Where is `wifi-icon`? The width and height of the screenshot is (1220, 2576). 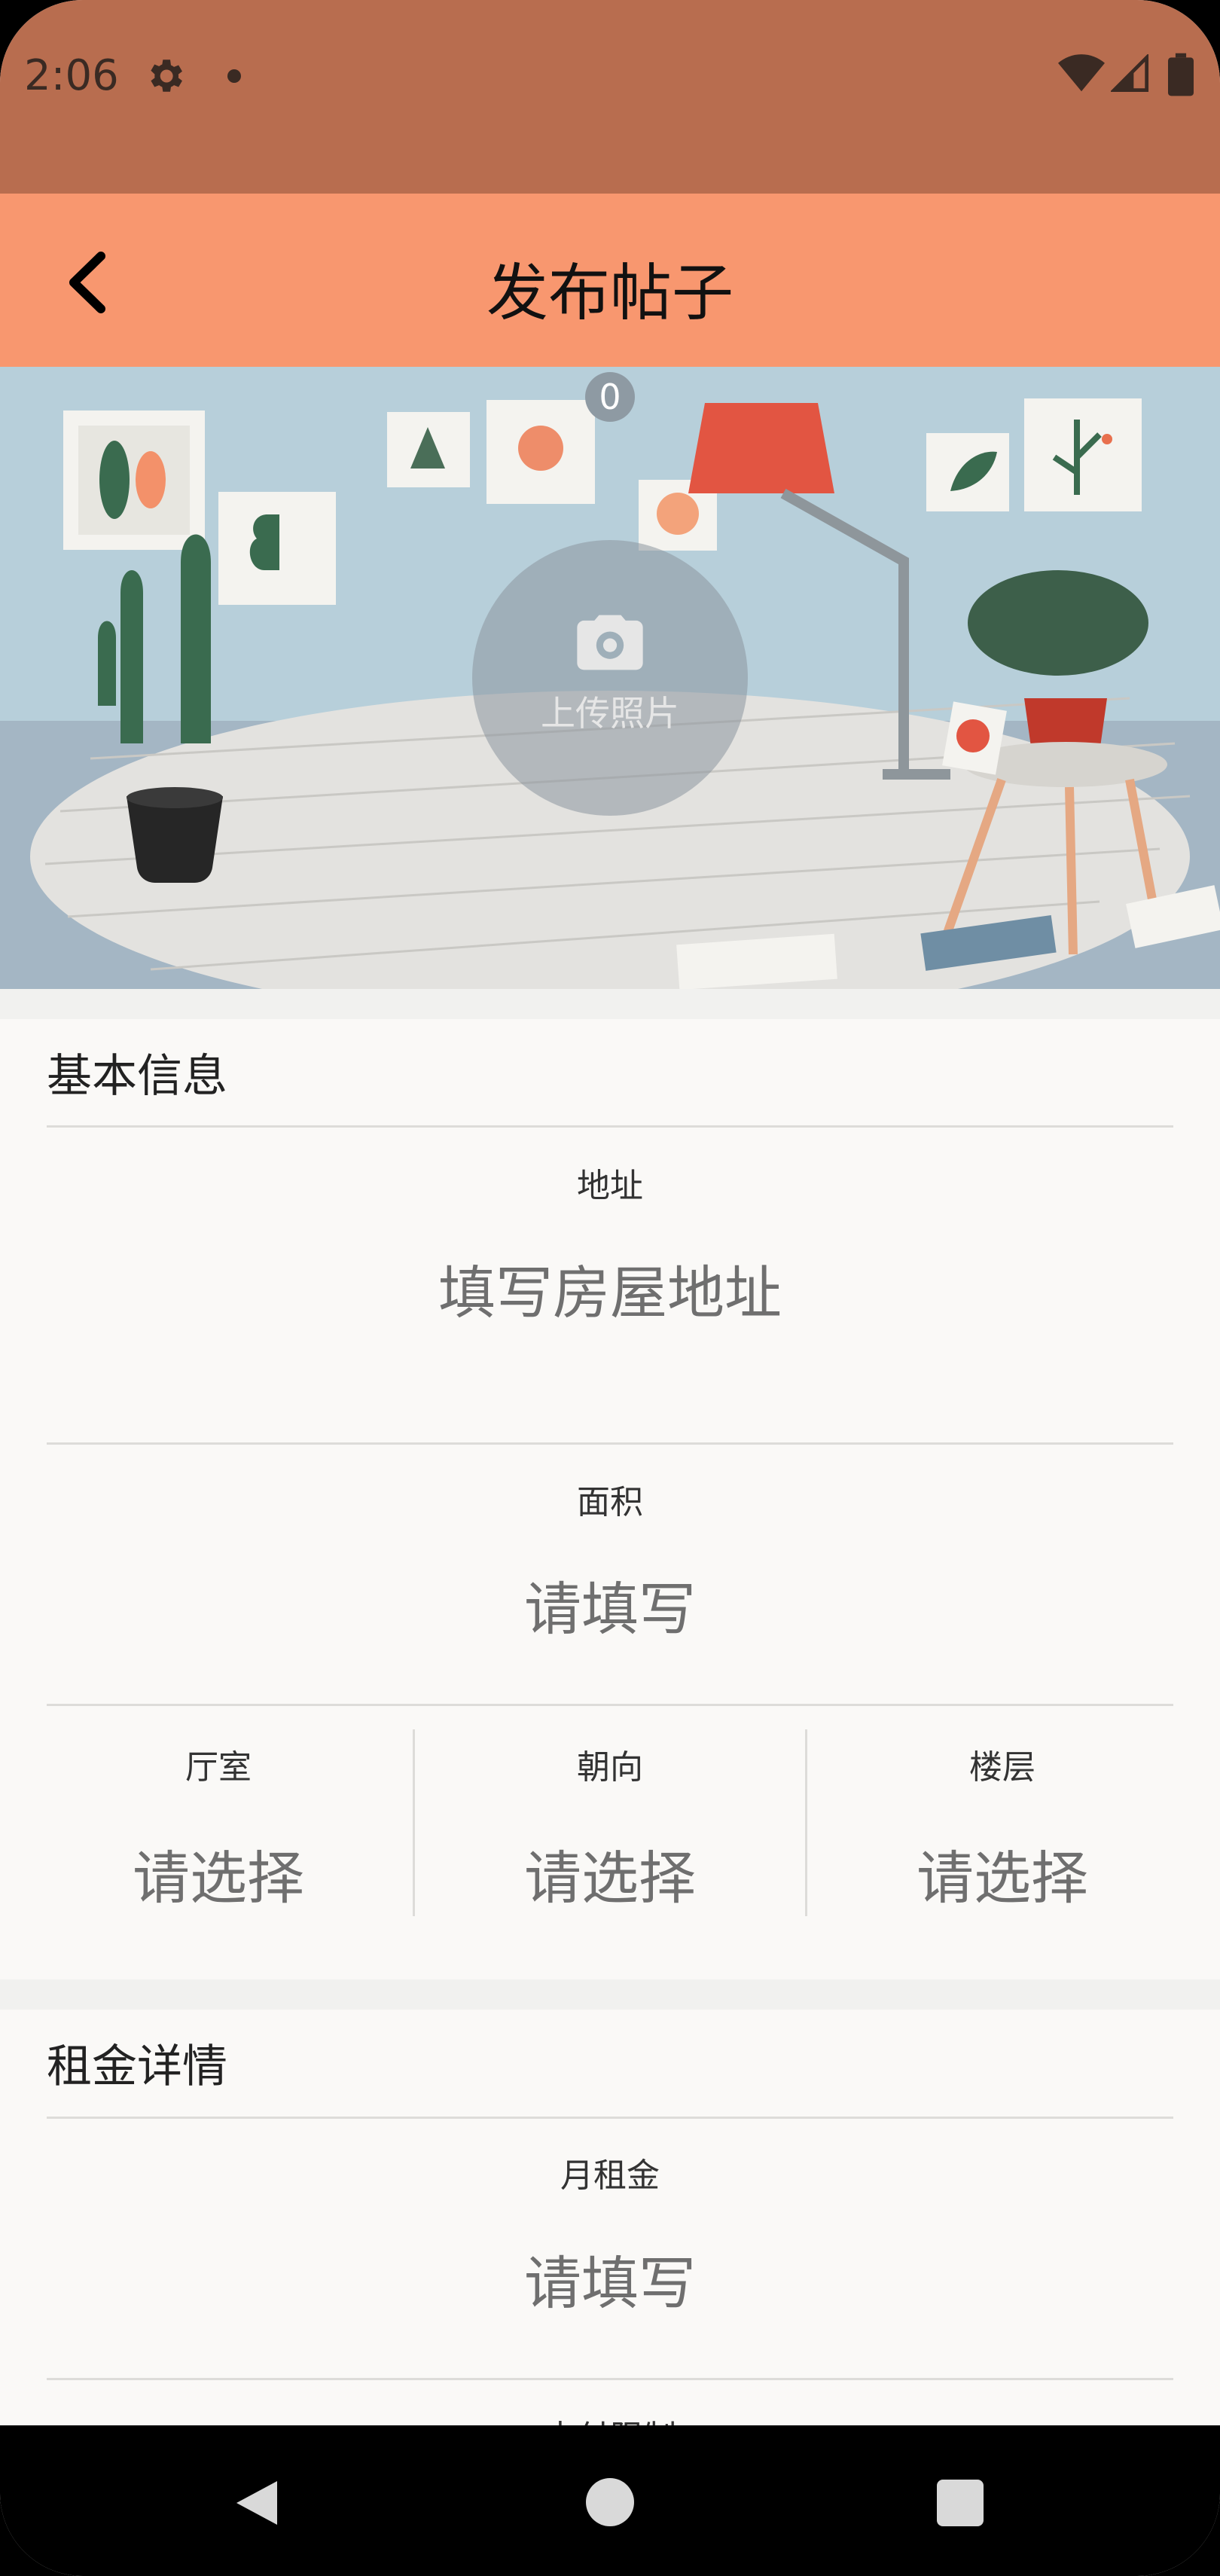
wifi-icon is located at coordinates (1081, 73).